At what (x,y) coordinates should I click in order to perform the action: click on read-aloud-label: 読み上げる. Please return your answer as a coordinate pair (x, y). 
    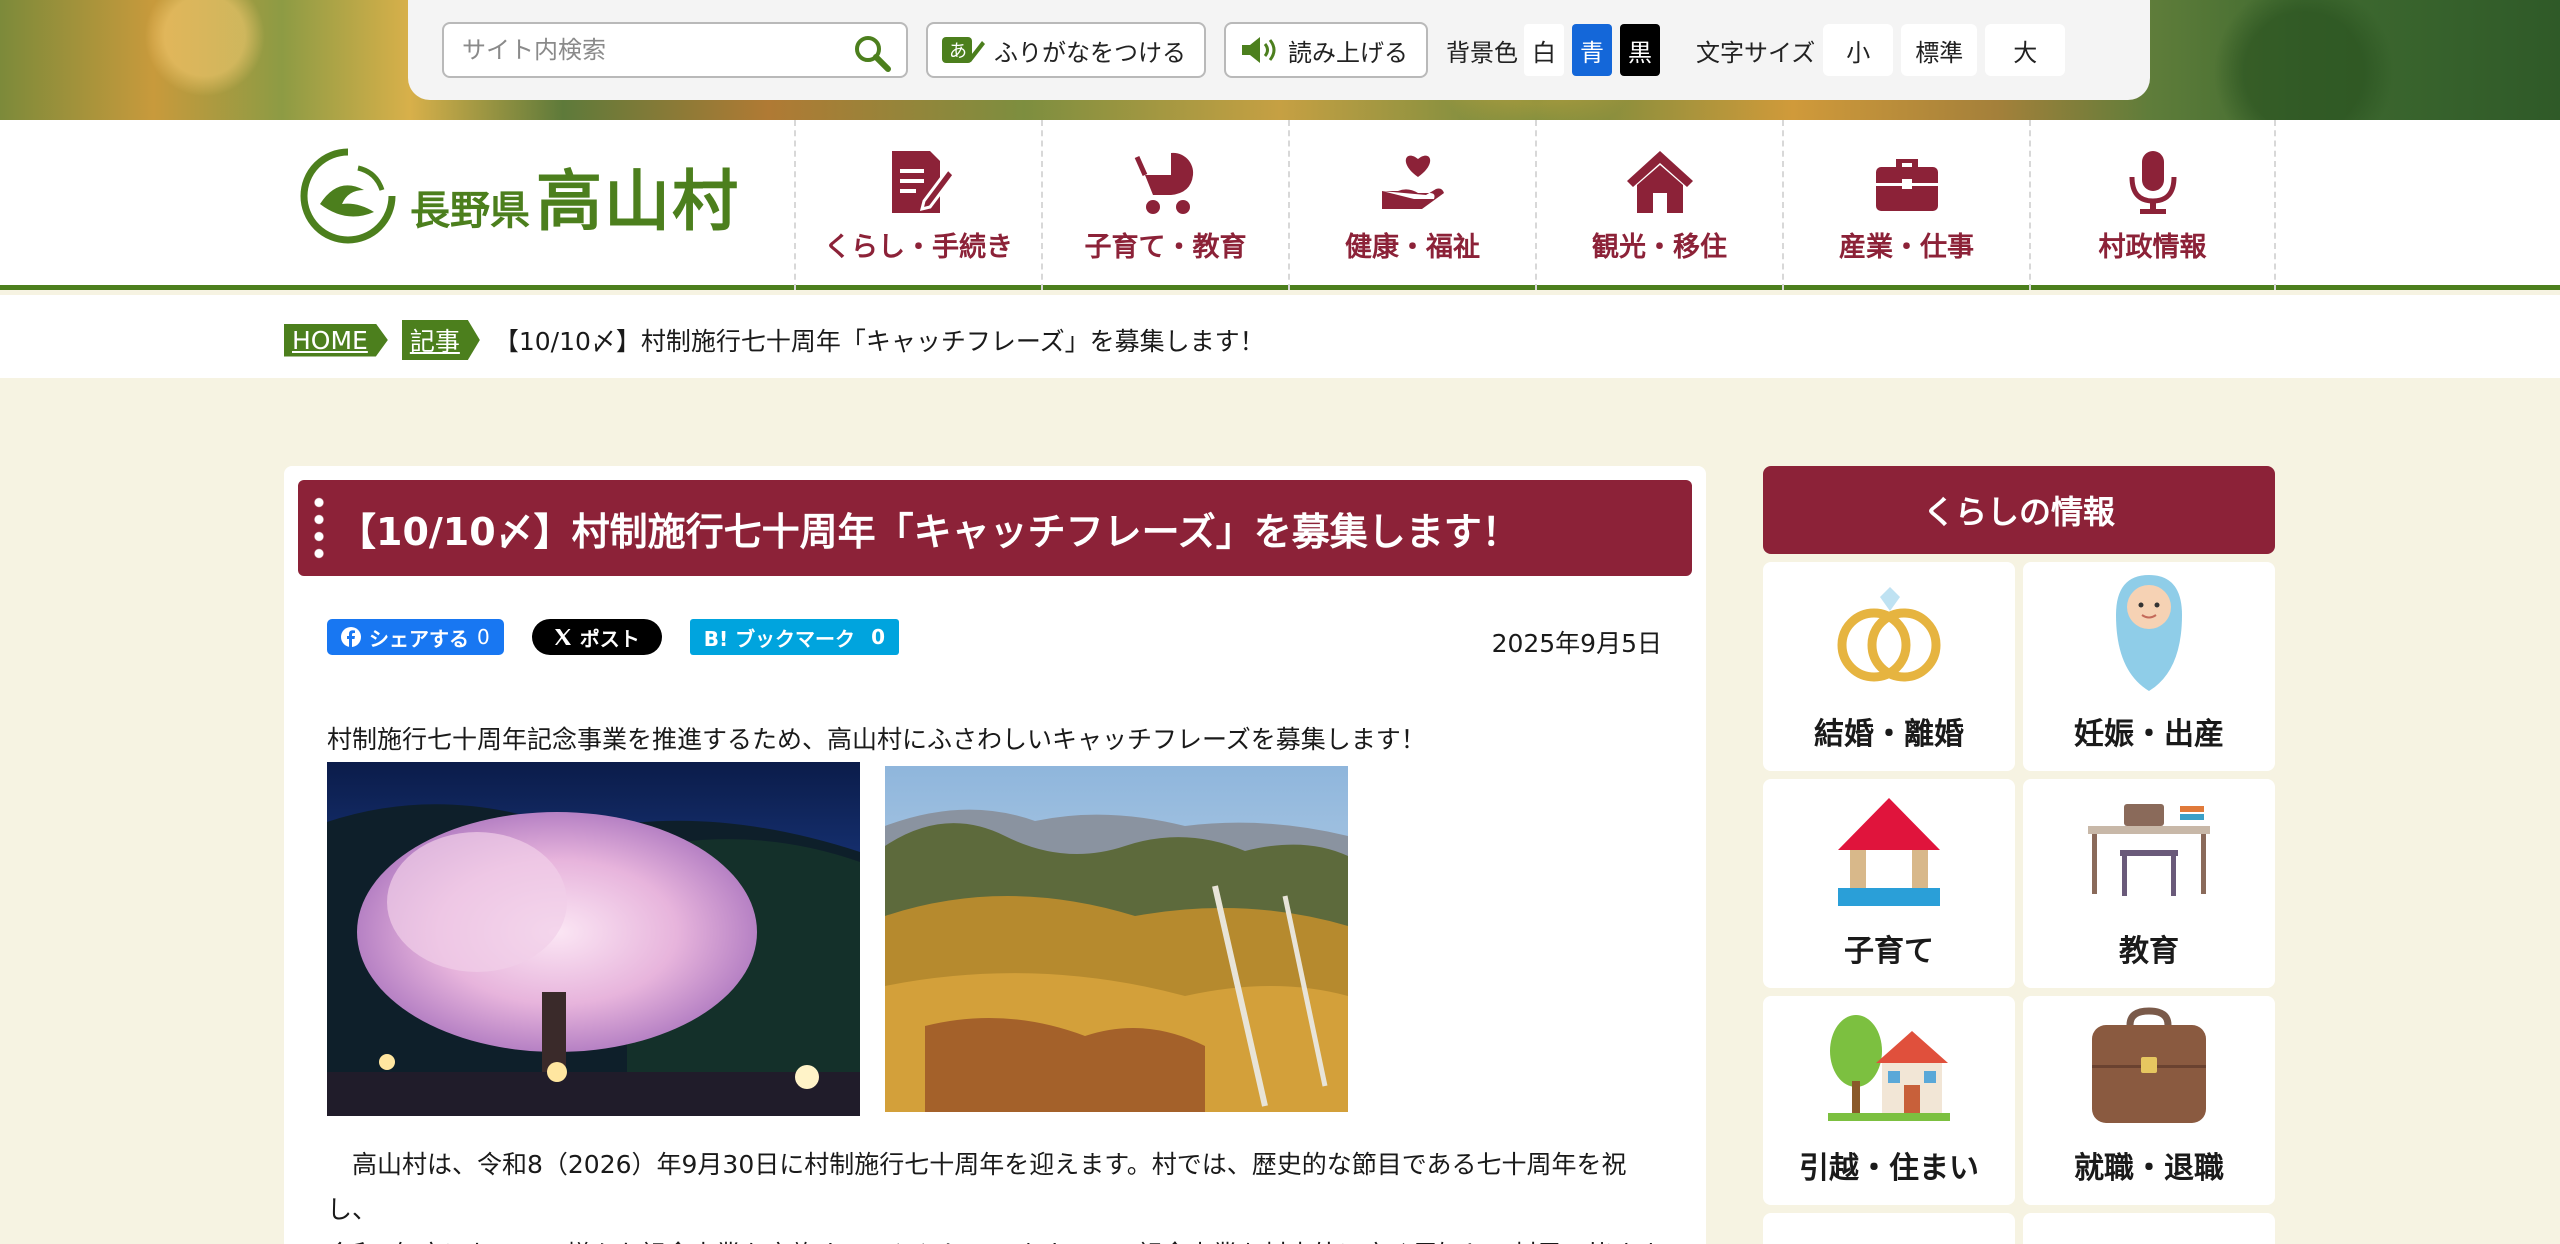
    Looking at the image, I should click on (1348, 52).